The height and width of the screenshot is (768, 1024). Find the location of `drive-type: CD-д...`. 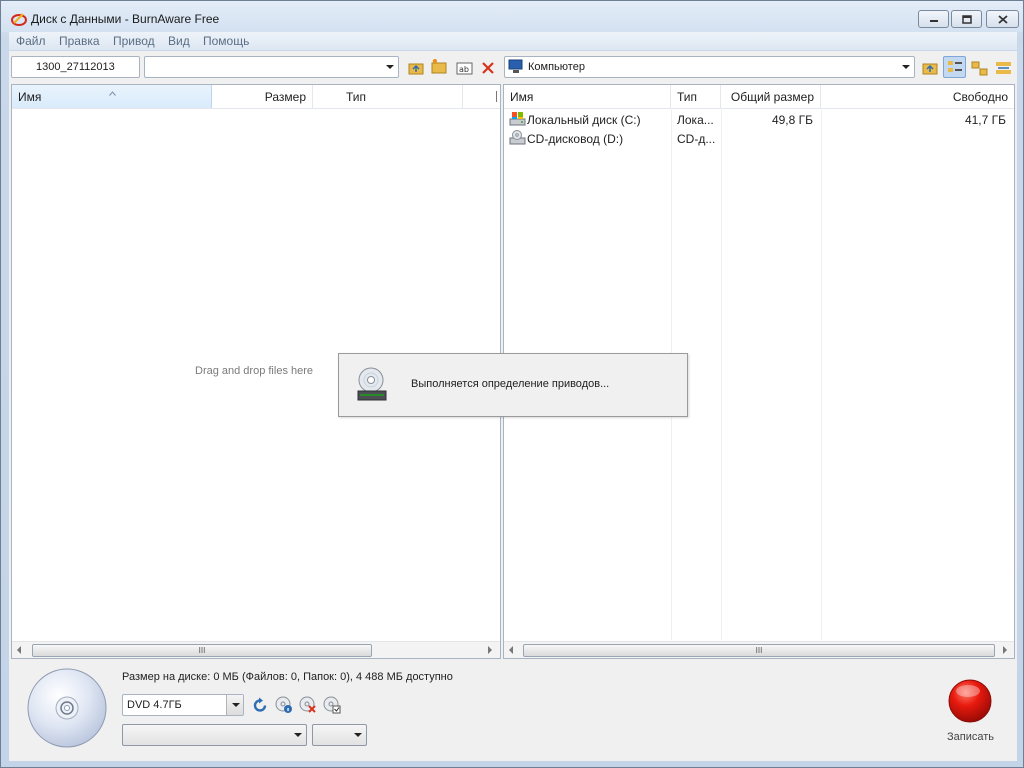

drive-type: CD-д... is located at coordinates (696, 139).